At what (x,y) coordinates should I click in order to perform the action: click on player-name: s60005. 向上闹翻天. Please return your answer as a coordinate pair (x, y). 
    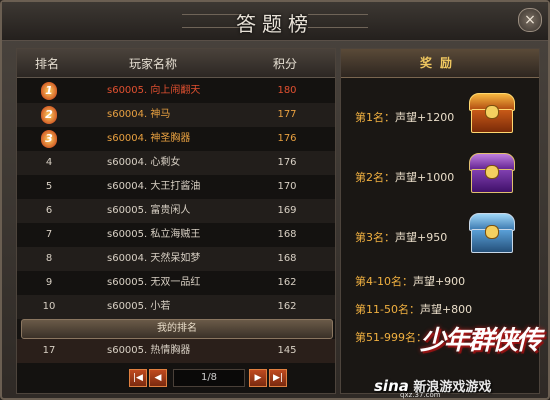
    Looking at the image, I should click on (154, 90).